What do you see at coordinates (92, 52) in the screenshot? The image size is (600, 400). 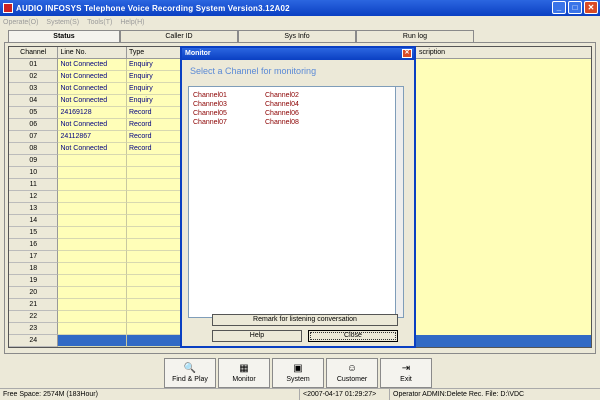 I see `header-line-no: Line No.` at bounding box center [92, 52].